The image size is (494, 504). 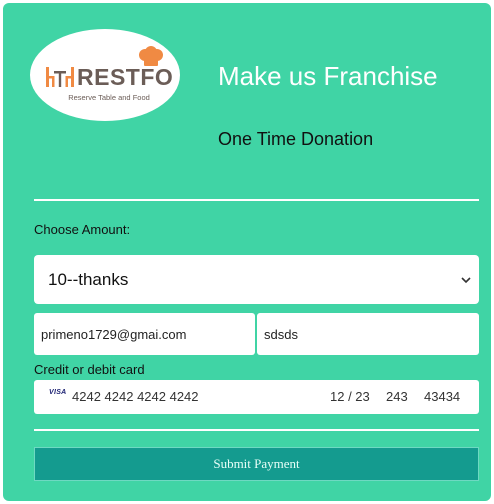 I want to click on amount-select-value: 10--thanks, so click(x=88, y=279).